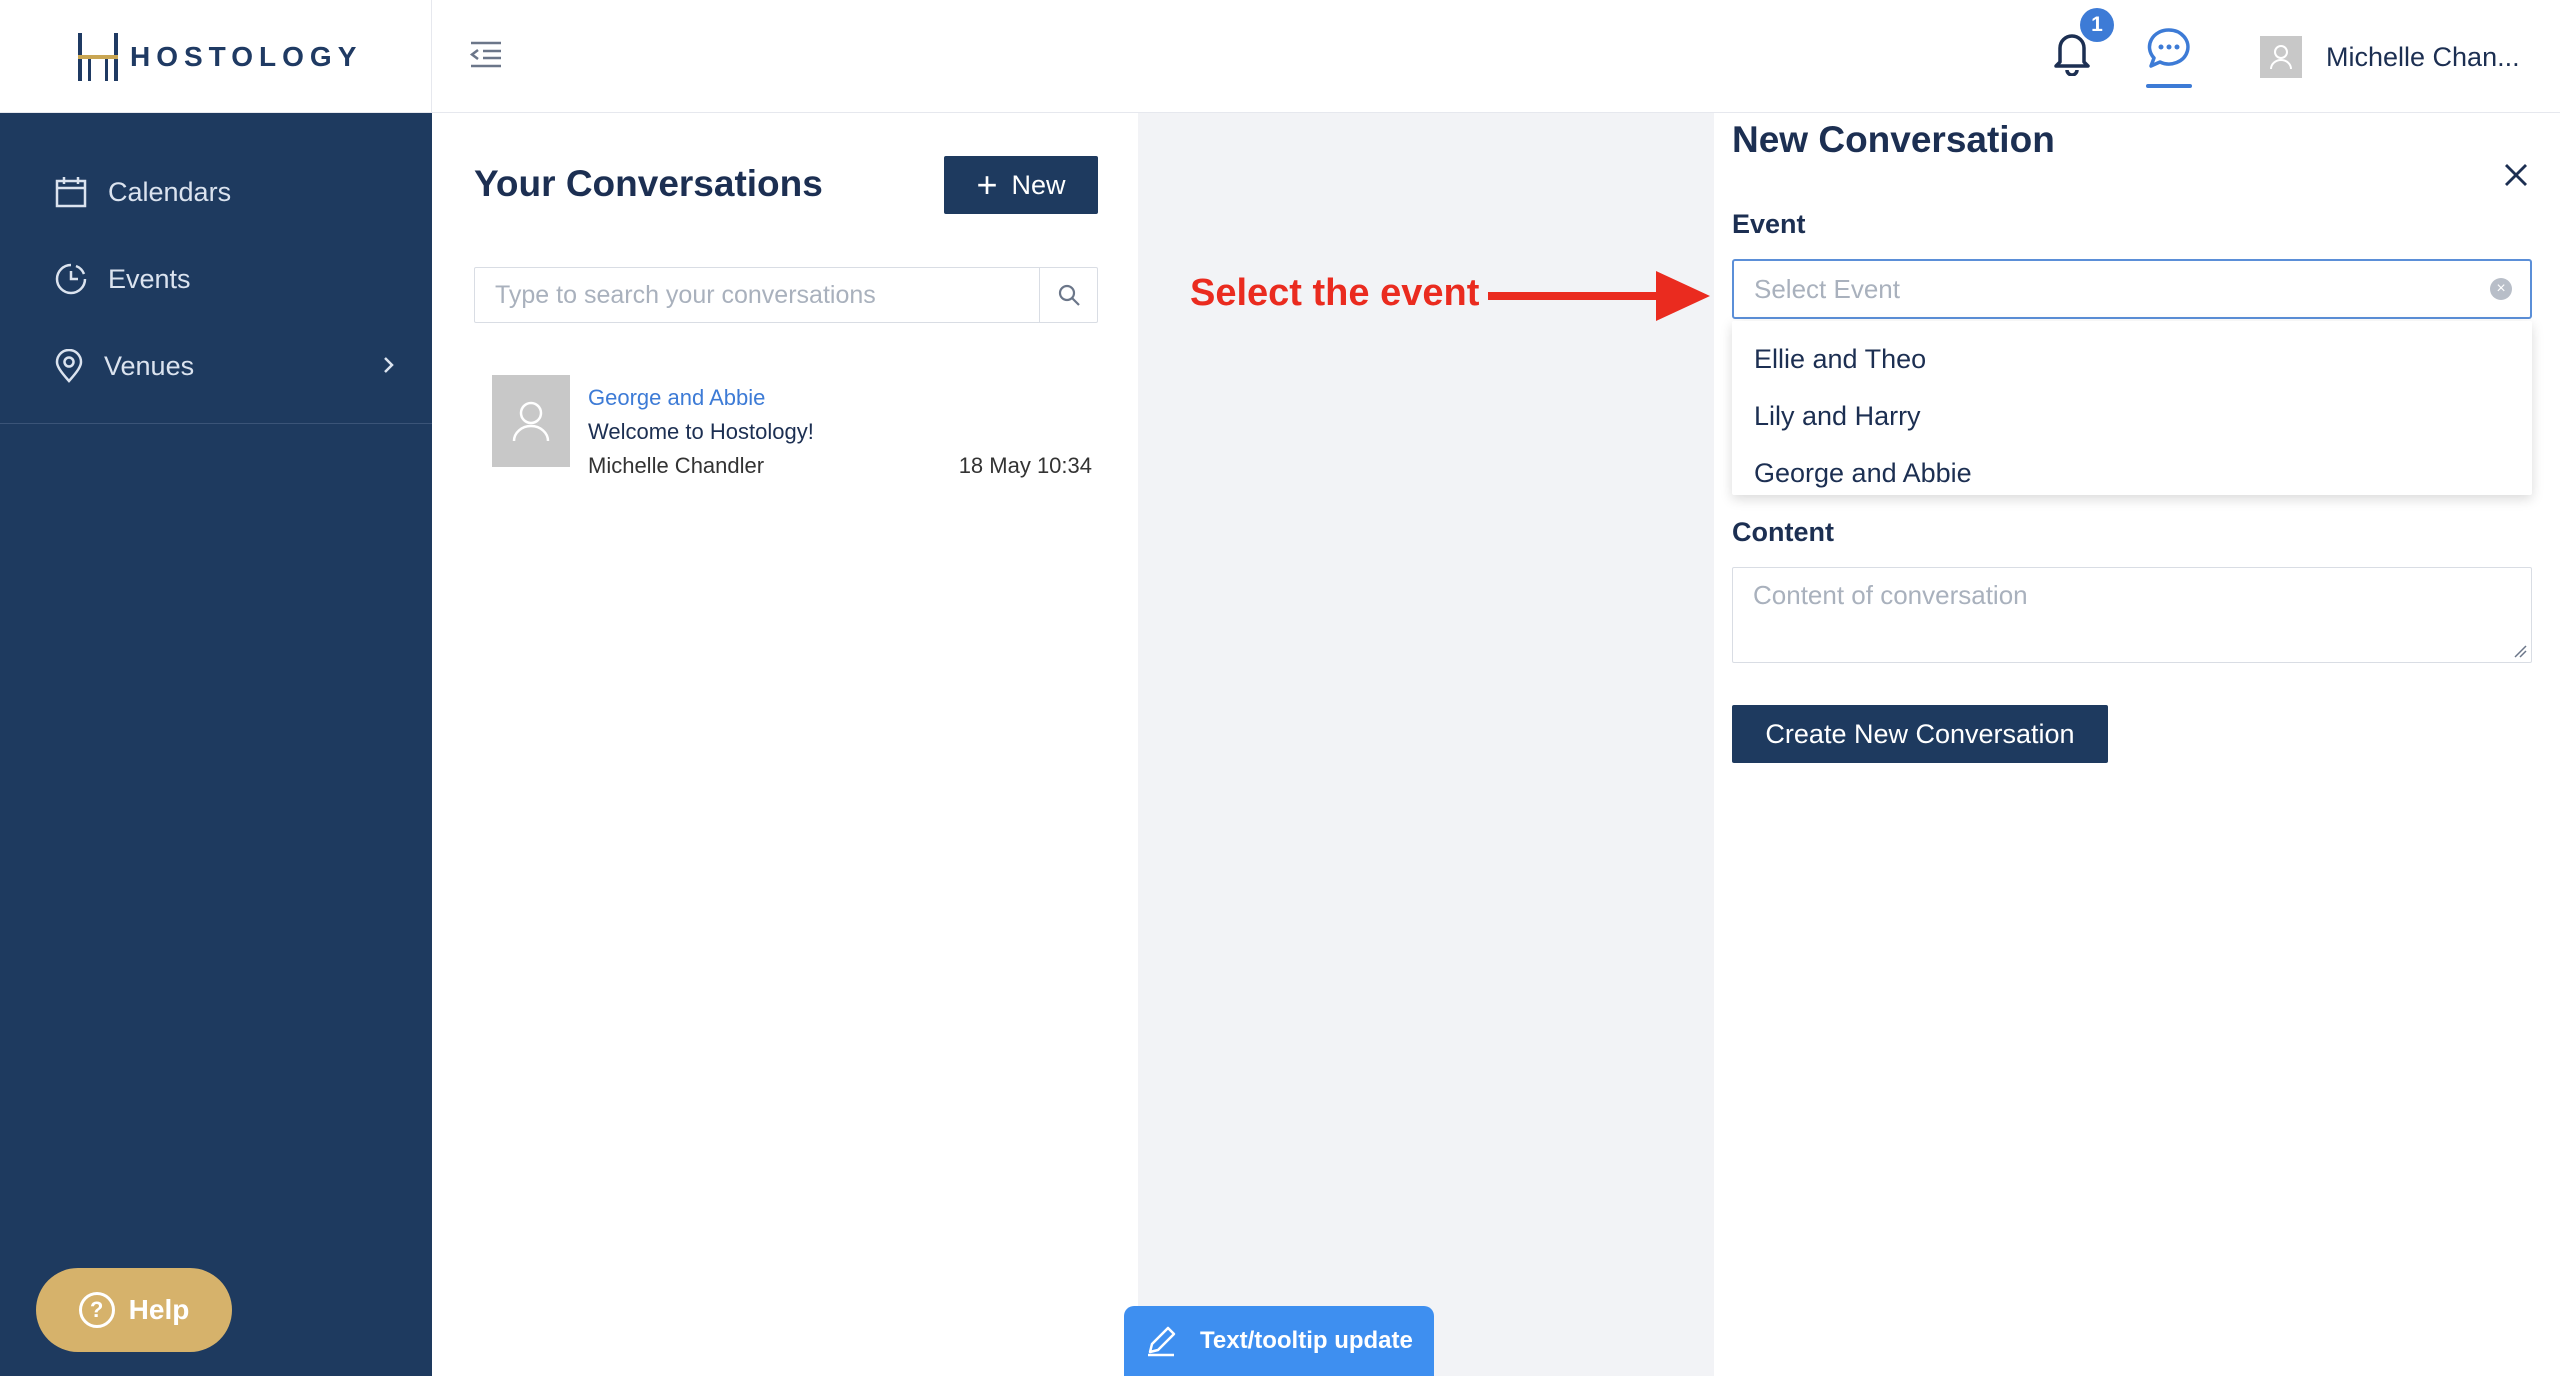 The height and width of the screenshot is (1376, 2560). What do you see at coordinates (149, 278) in the screenshot?
I see `sidebar-item-label: Events` at bounding box center [149, 278].